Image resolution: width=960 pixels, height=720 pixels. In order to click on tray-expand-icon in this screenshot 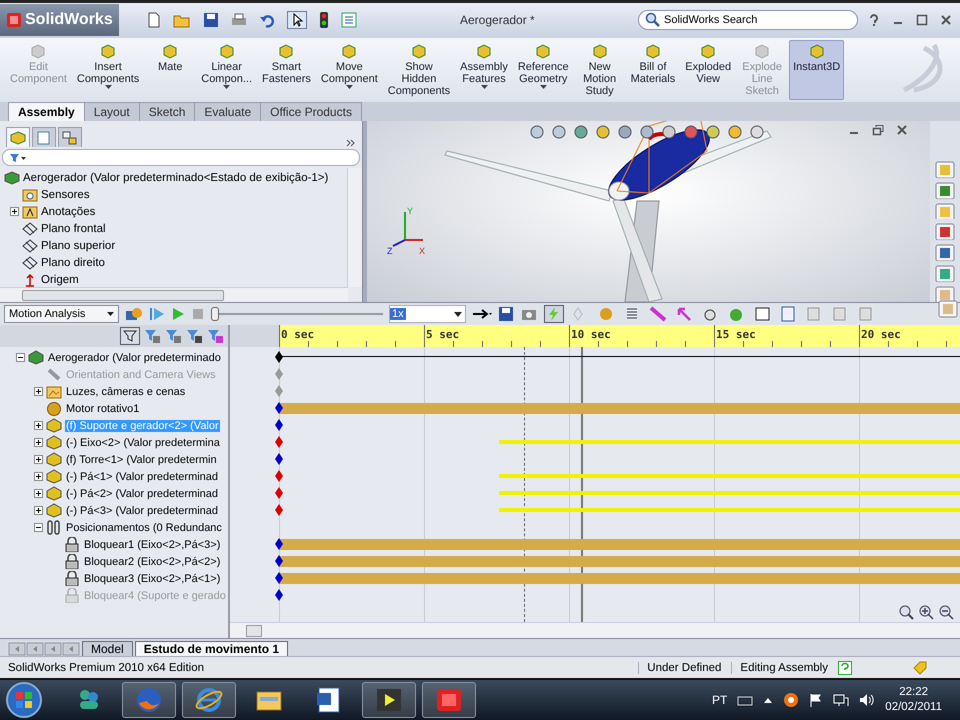, I will do `click(768, 700)`.